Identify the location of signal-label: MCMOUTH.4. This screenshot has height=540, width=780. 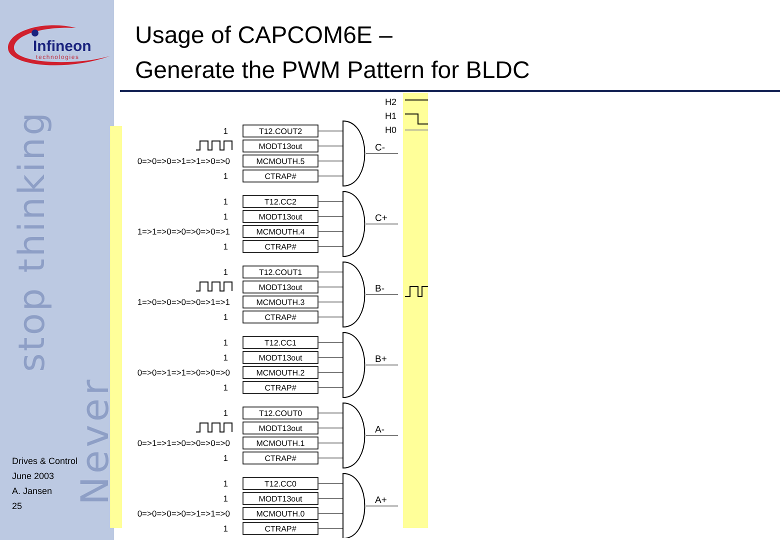
(280, 232).